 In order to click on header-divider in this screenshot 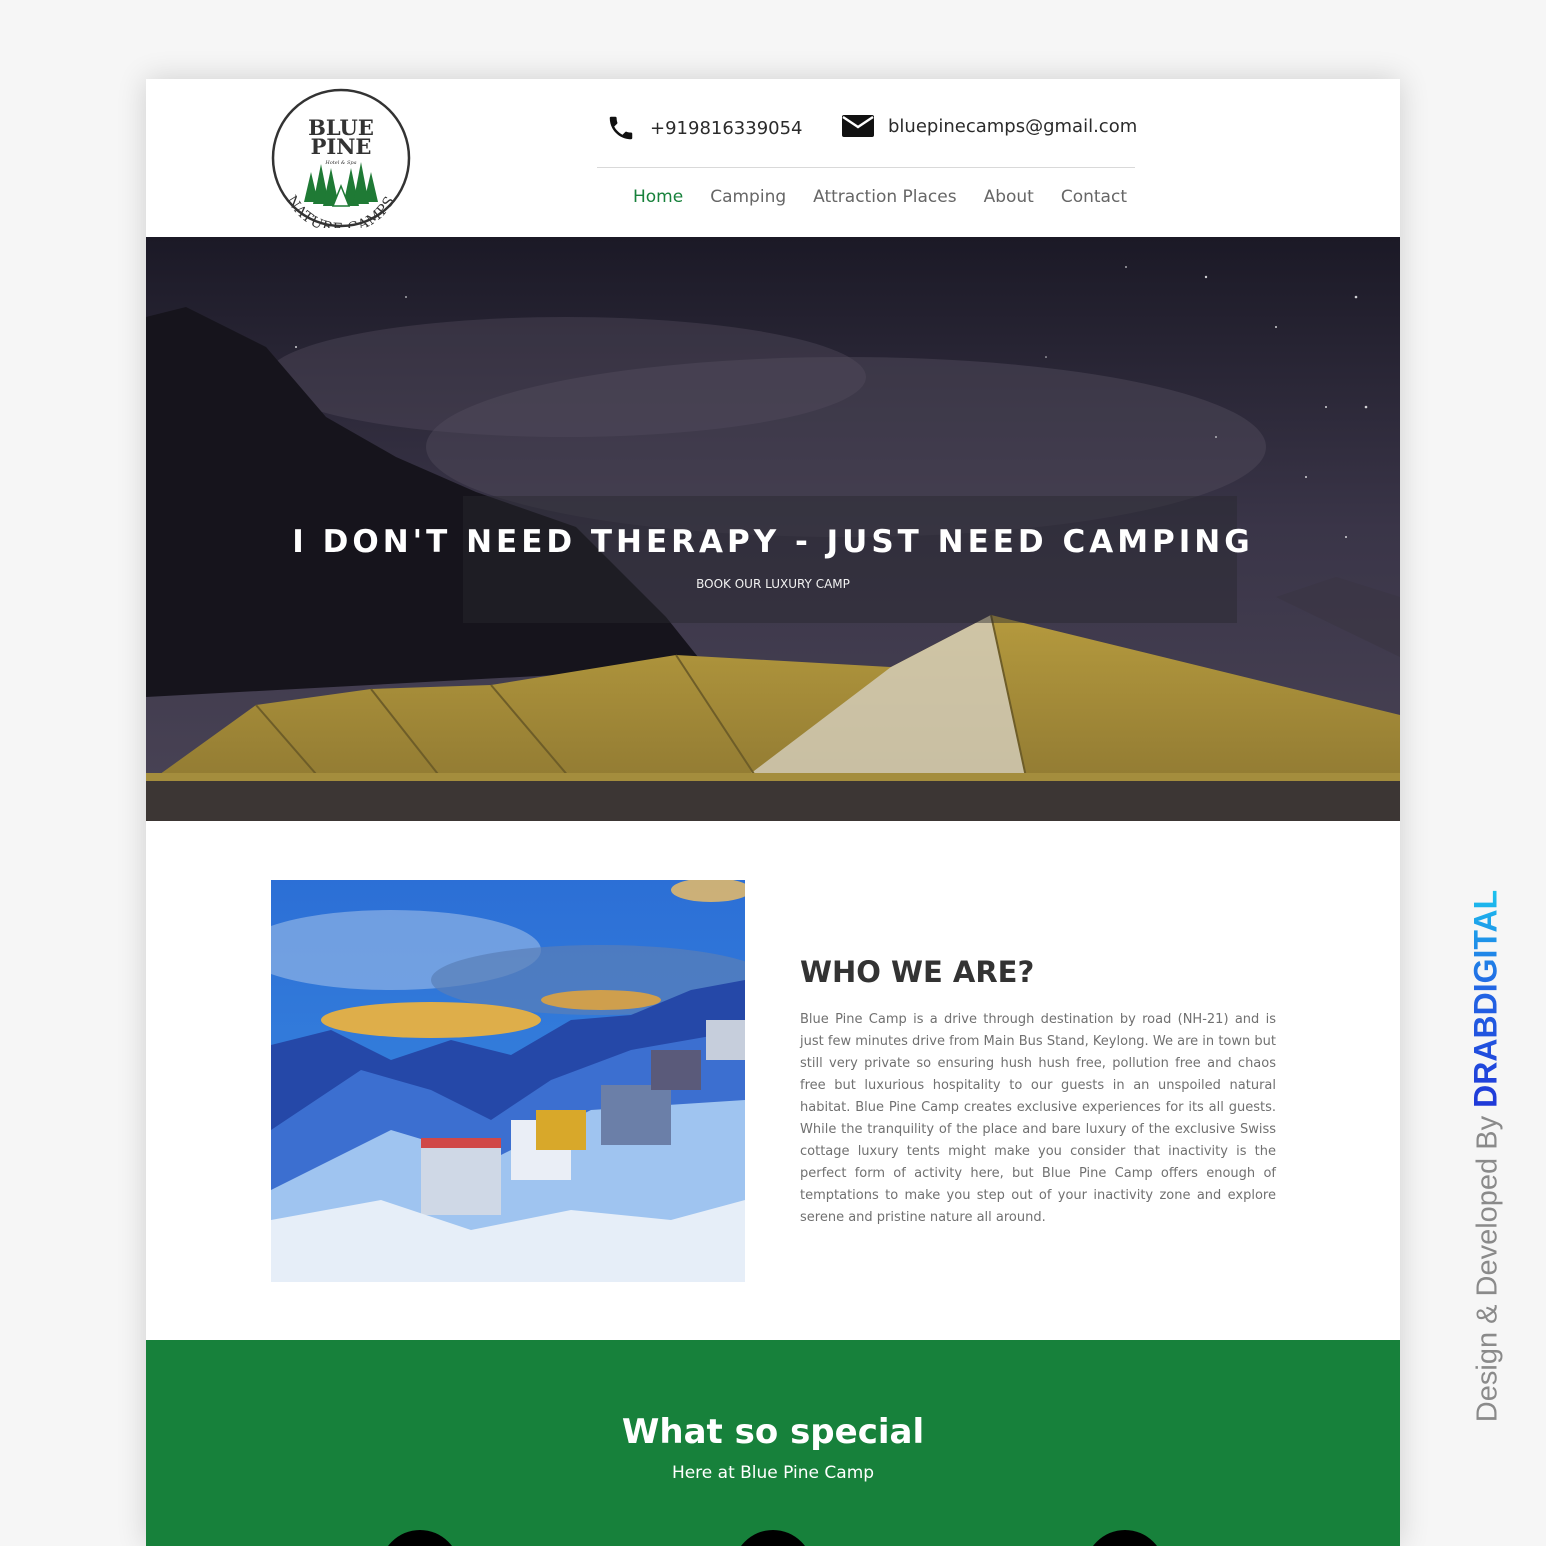, I will do `click(866, 167)`.